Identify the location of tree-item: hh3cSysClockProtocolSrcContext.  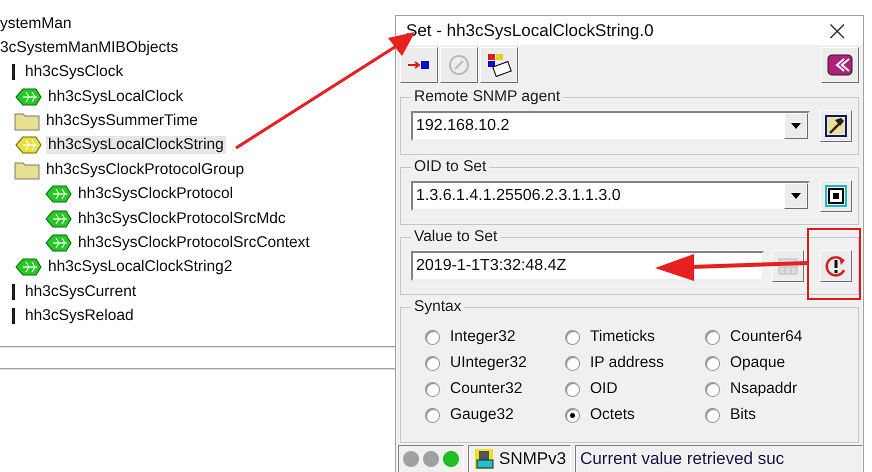
(194, 243).